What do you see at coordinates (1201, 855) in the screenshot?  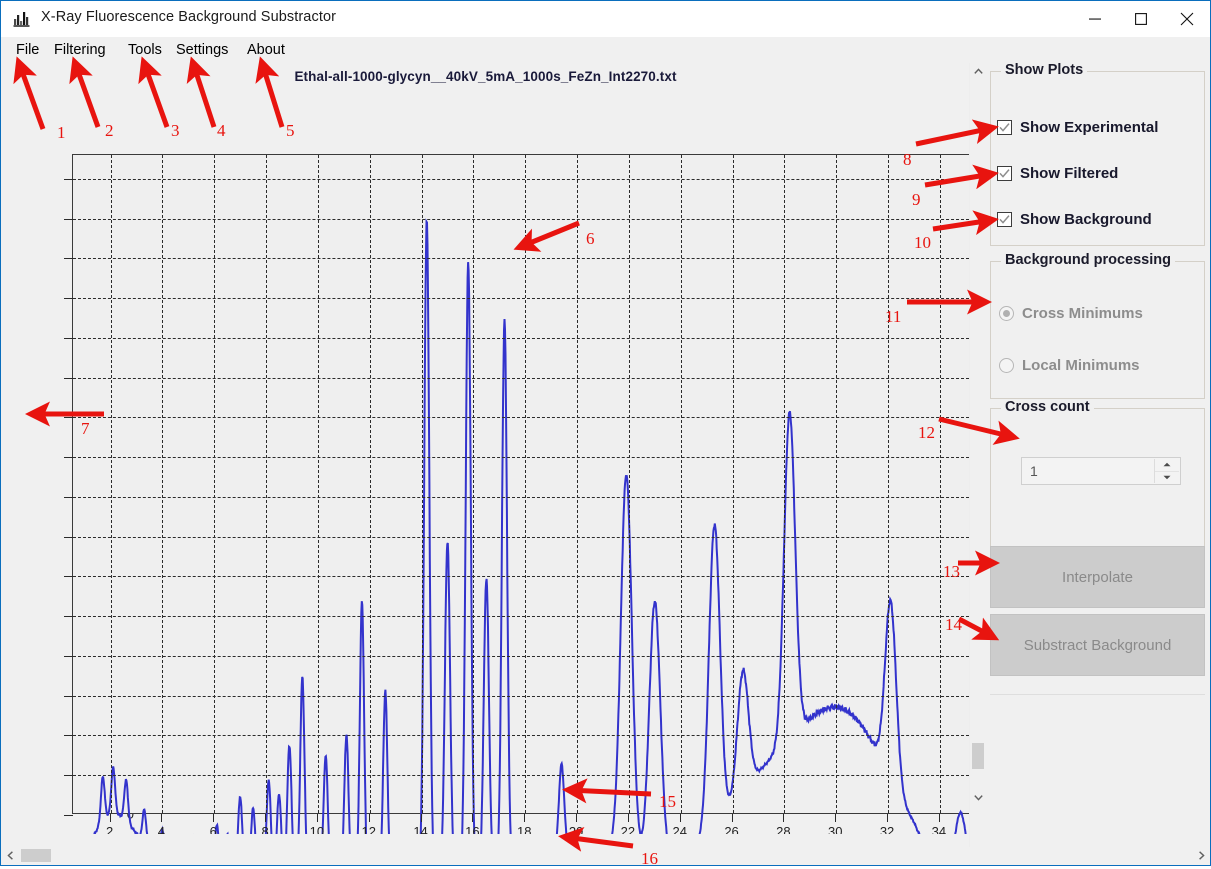 I see `scroll-right-icon` at bounding box center [1201, 855].